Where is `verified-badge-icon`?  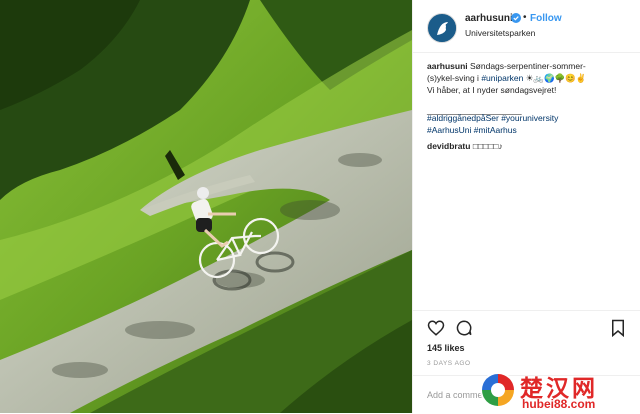 verified-badge-icon is located at coordinates (516, 18).